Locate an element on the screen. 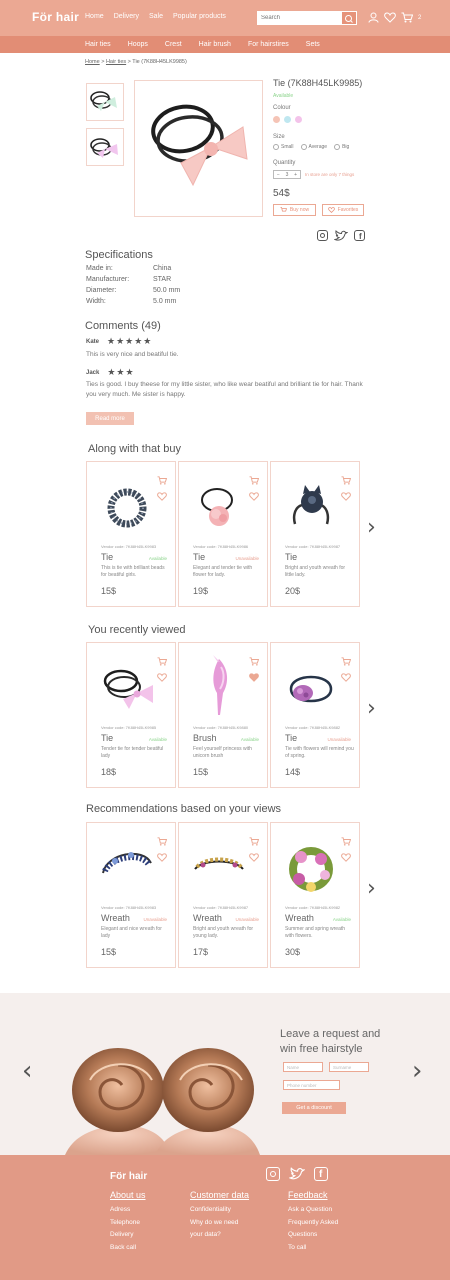 The height and width of the screenshot is (1280, 450). footer-link: Adress is located at coordinates (128, 1210).